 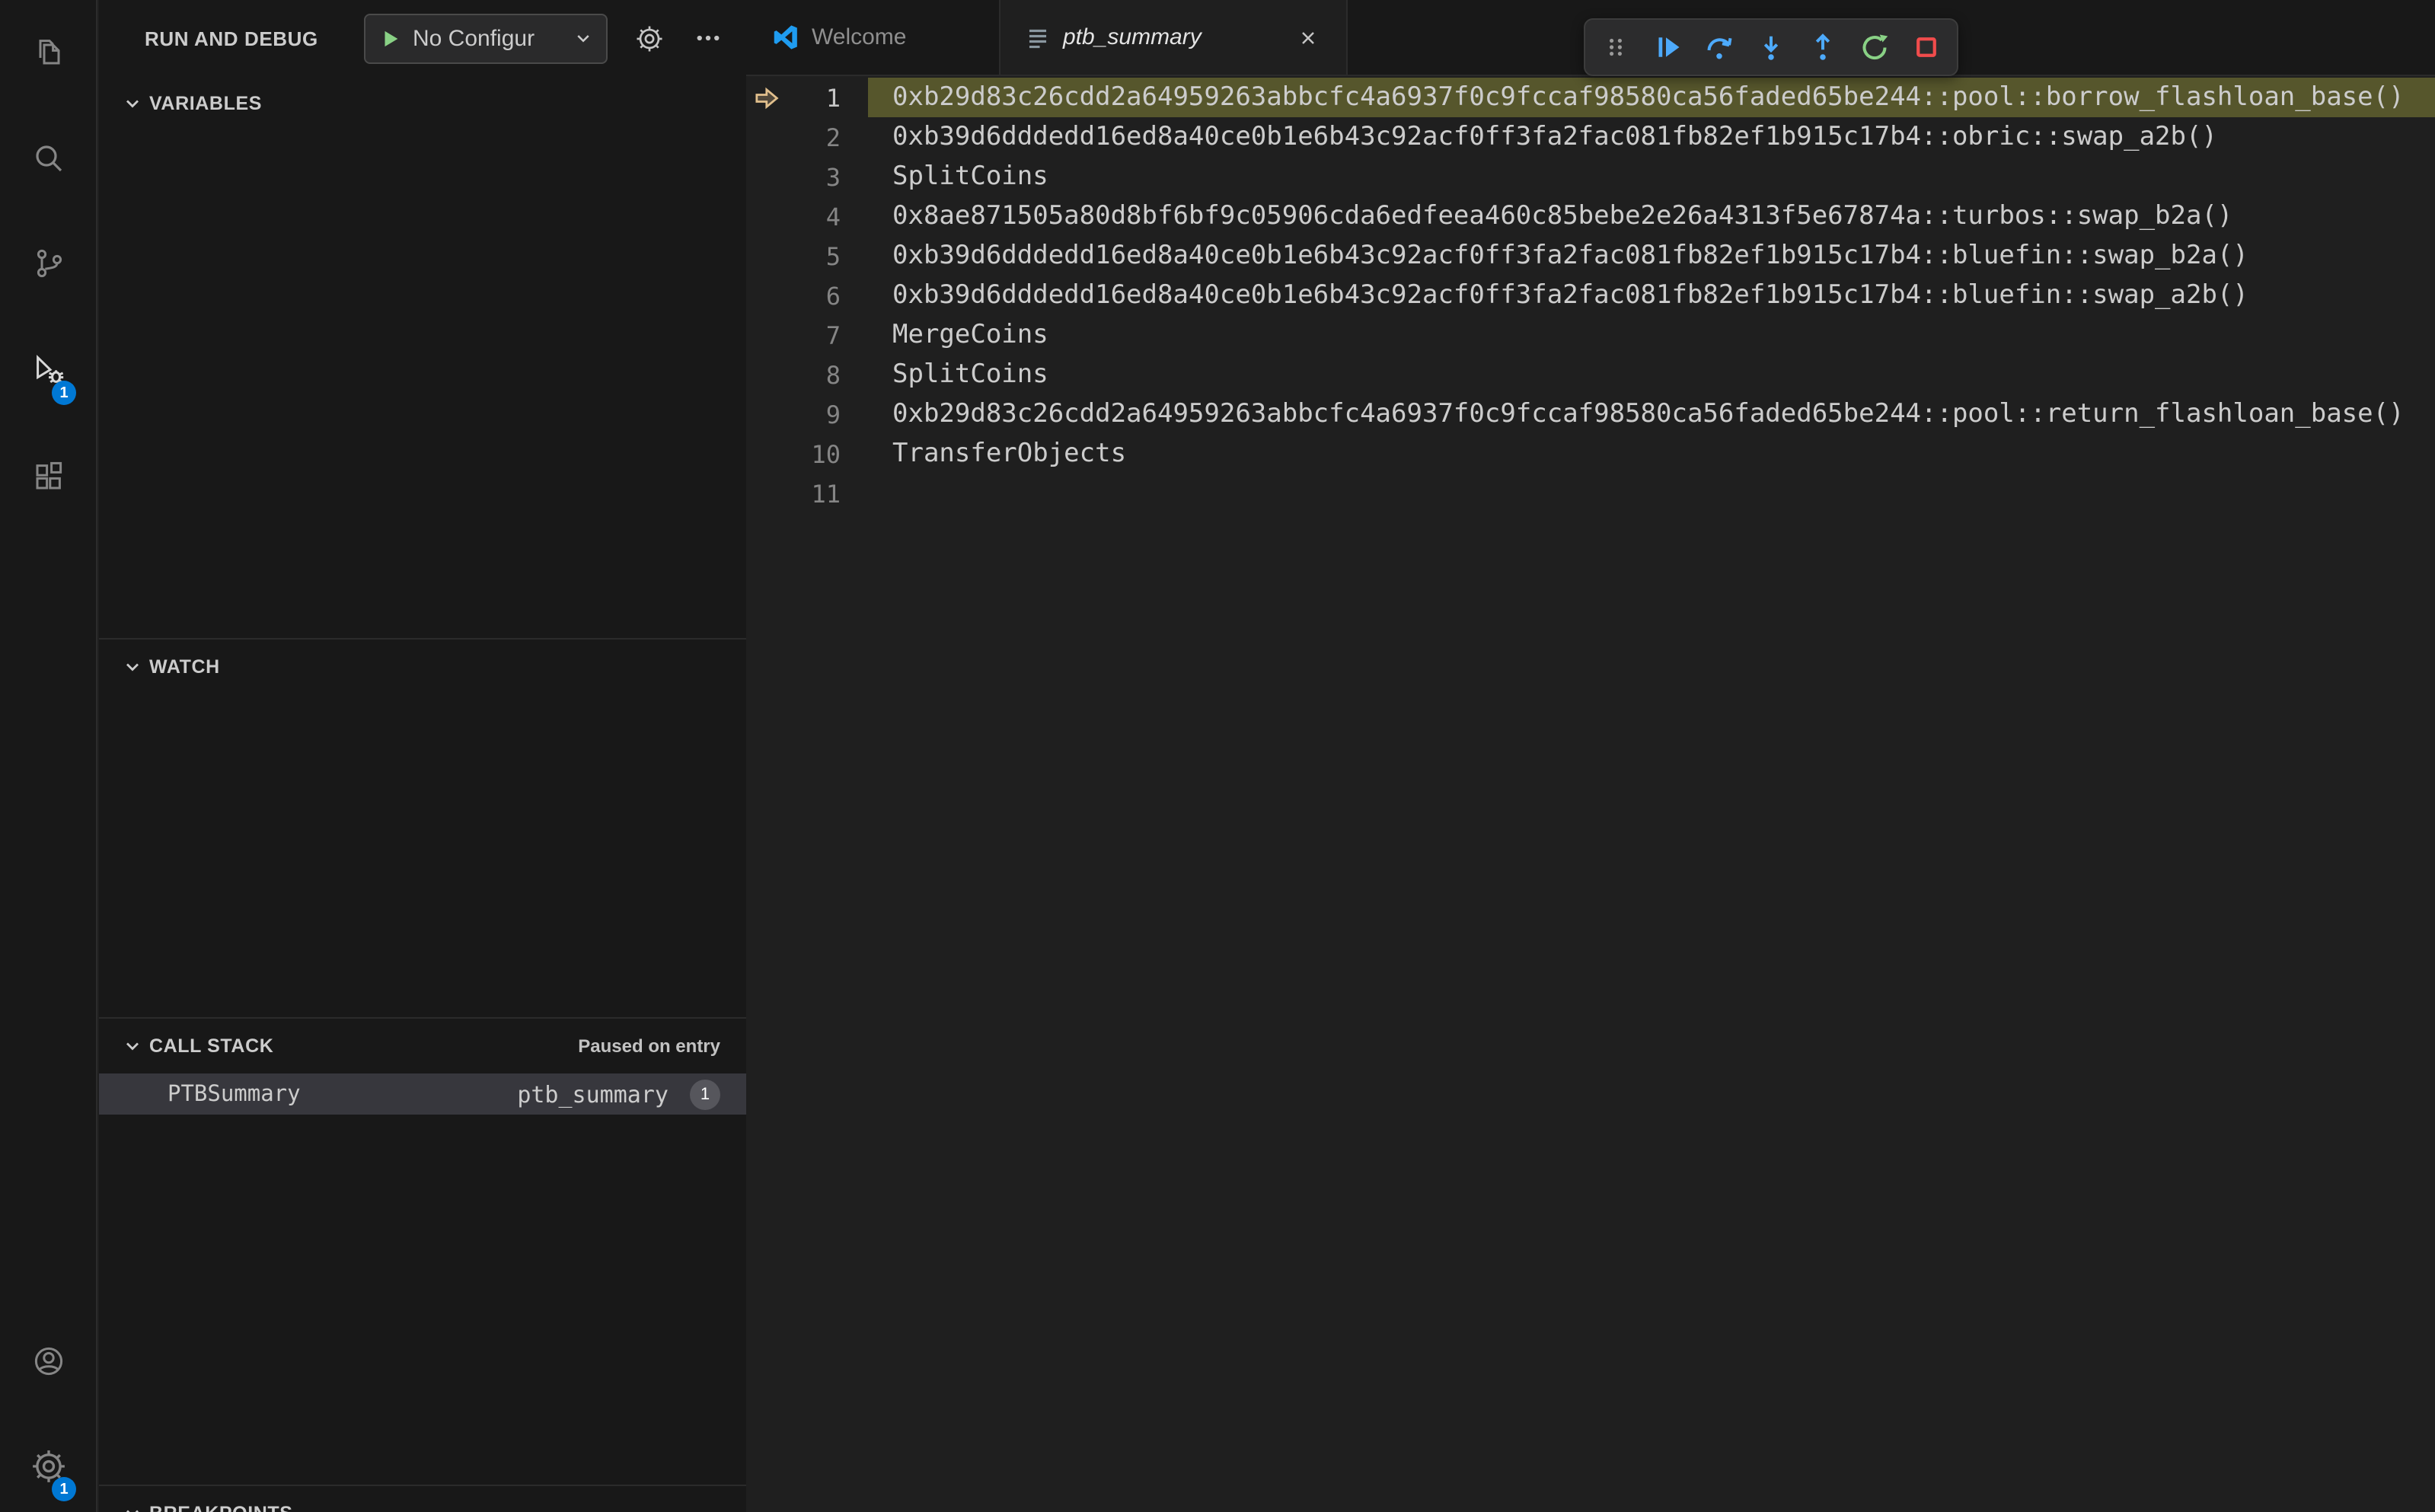 What do you see at coordinates (48, 1466) in the screenshot?
I see `activity-settings: 1` at bounding box center [48, 1466].